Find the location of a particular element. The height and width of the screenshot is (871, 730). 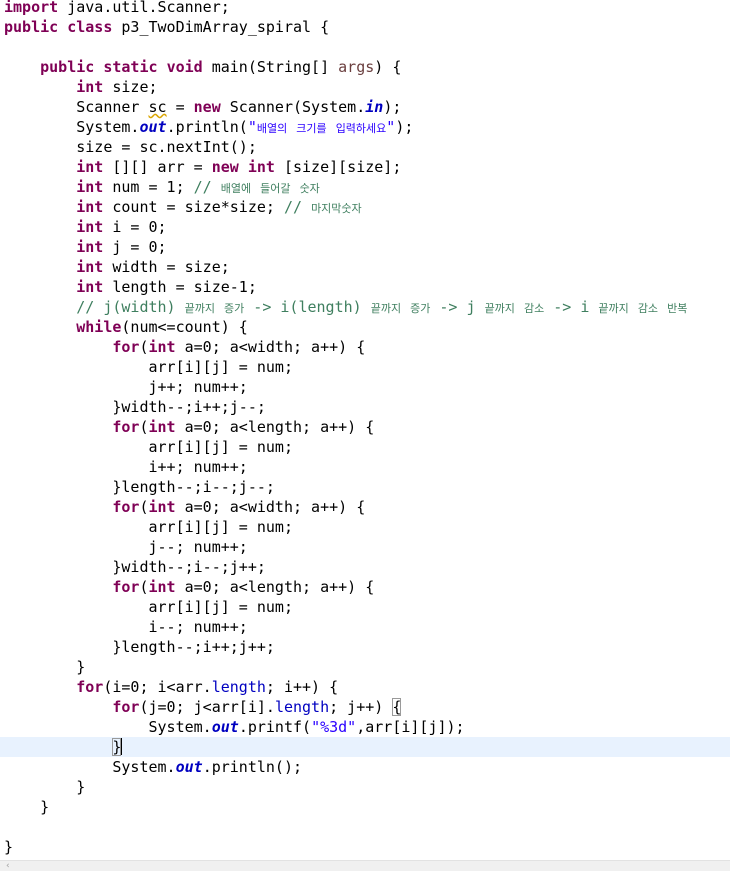

code-line: int count = size*size; // 마지막숫자 is located at coordinates (367, 207).